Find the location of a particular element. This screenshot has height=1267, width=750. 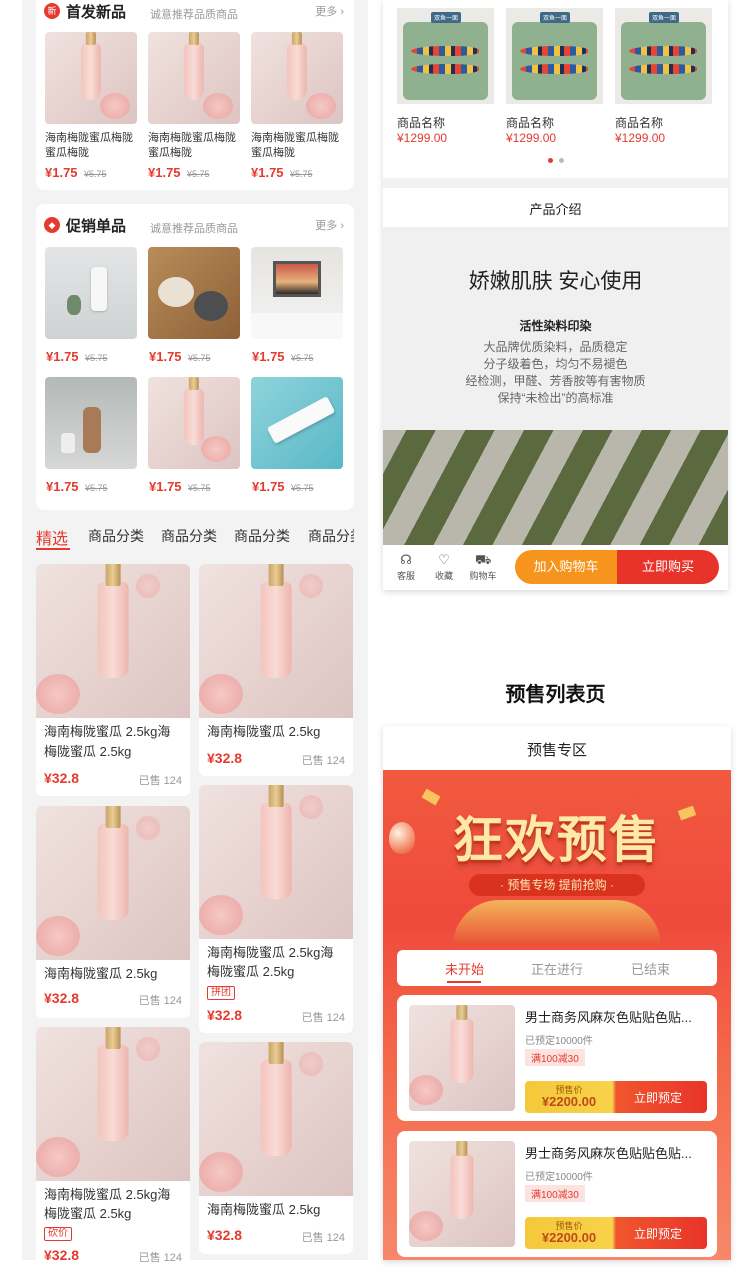

cart-icon: ⛟ is located at coordinates (483, 559).